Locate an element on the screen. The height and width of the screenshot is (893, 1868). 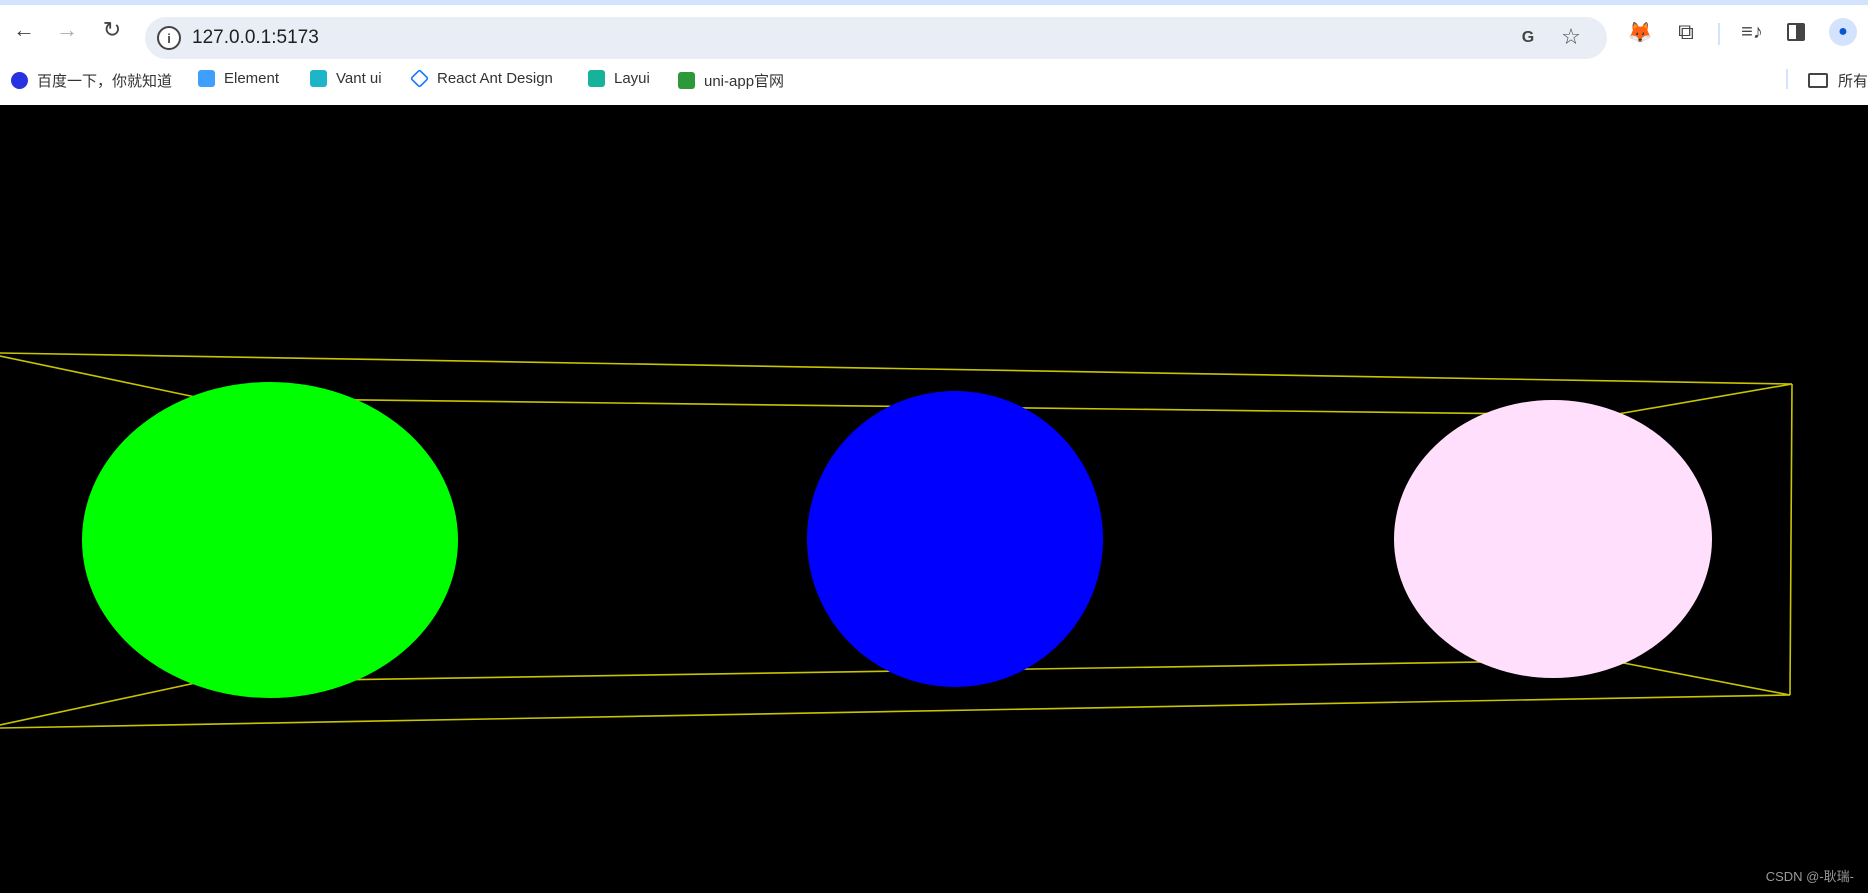
layui-icon is located at coordinates (596, 78).